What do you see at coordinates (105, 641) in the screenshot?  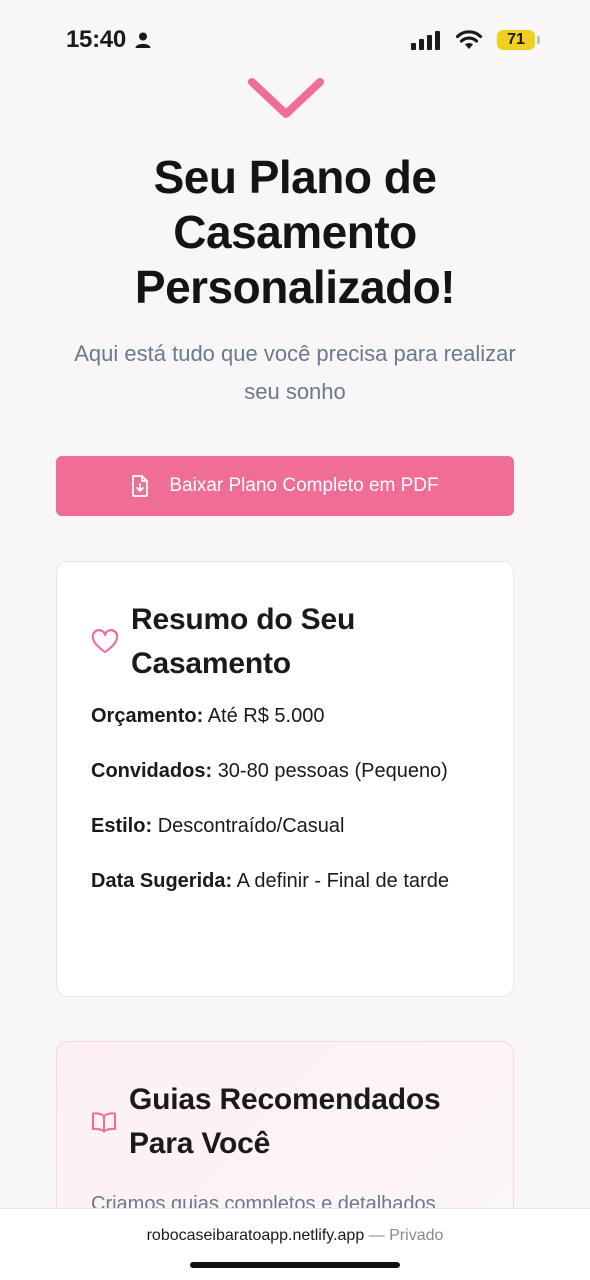 I see `heart-icon` at bounding box center [105, 641].